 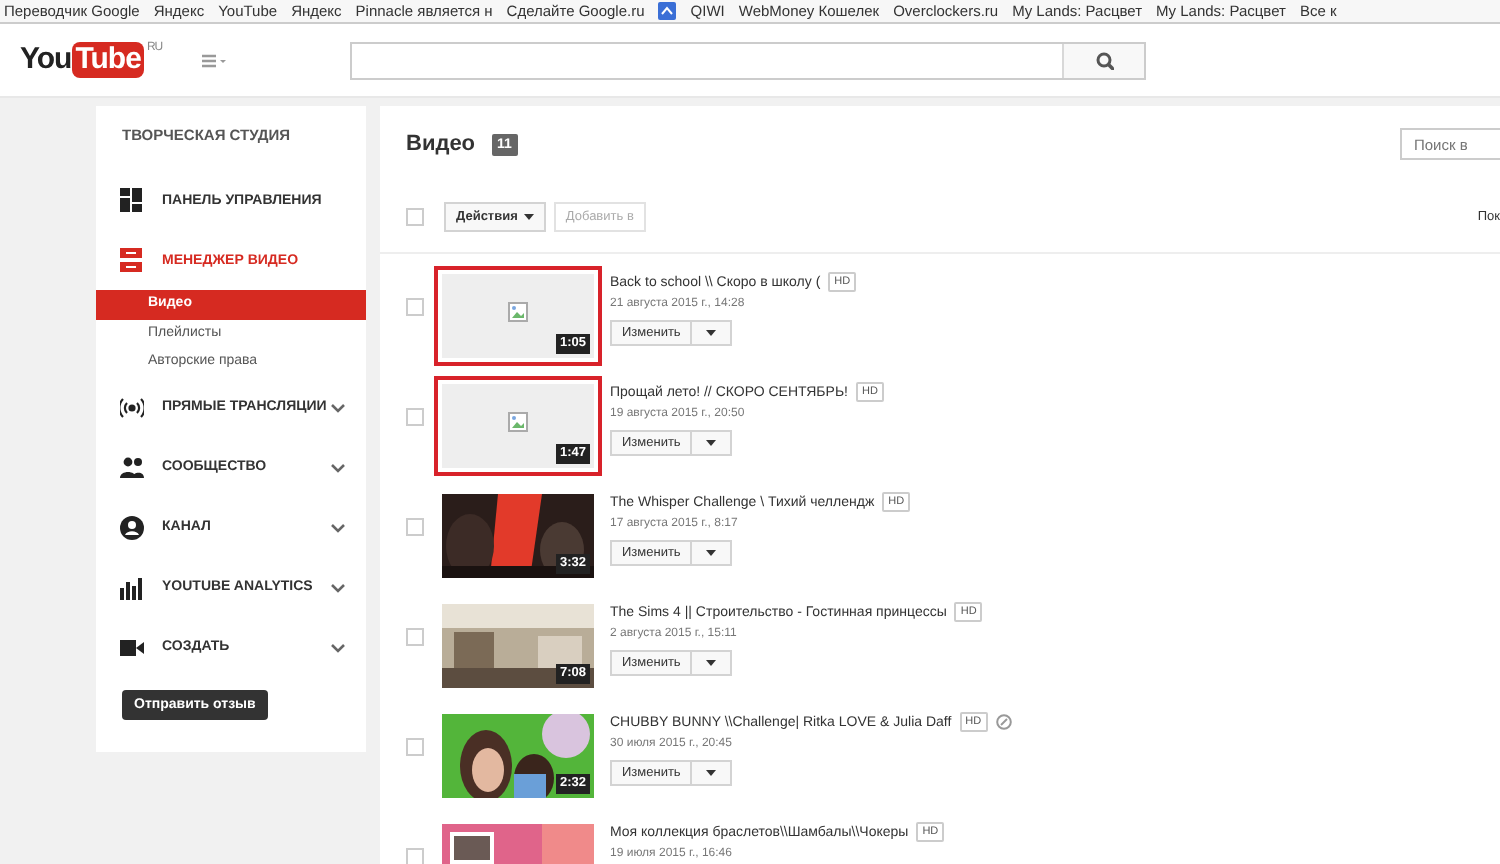 I want to click on page-title: Видео, so click(x=441, y=144).